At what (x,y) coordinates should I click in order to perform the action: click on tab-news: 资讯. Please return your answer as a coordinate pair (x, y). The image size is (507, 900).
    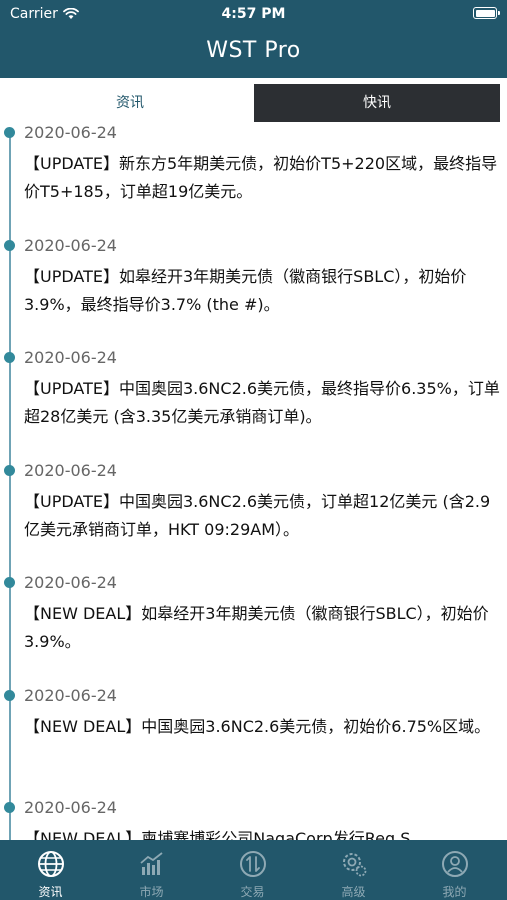
    Looking at the image, I should click on (130, 103).